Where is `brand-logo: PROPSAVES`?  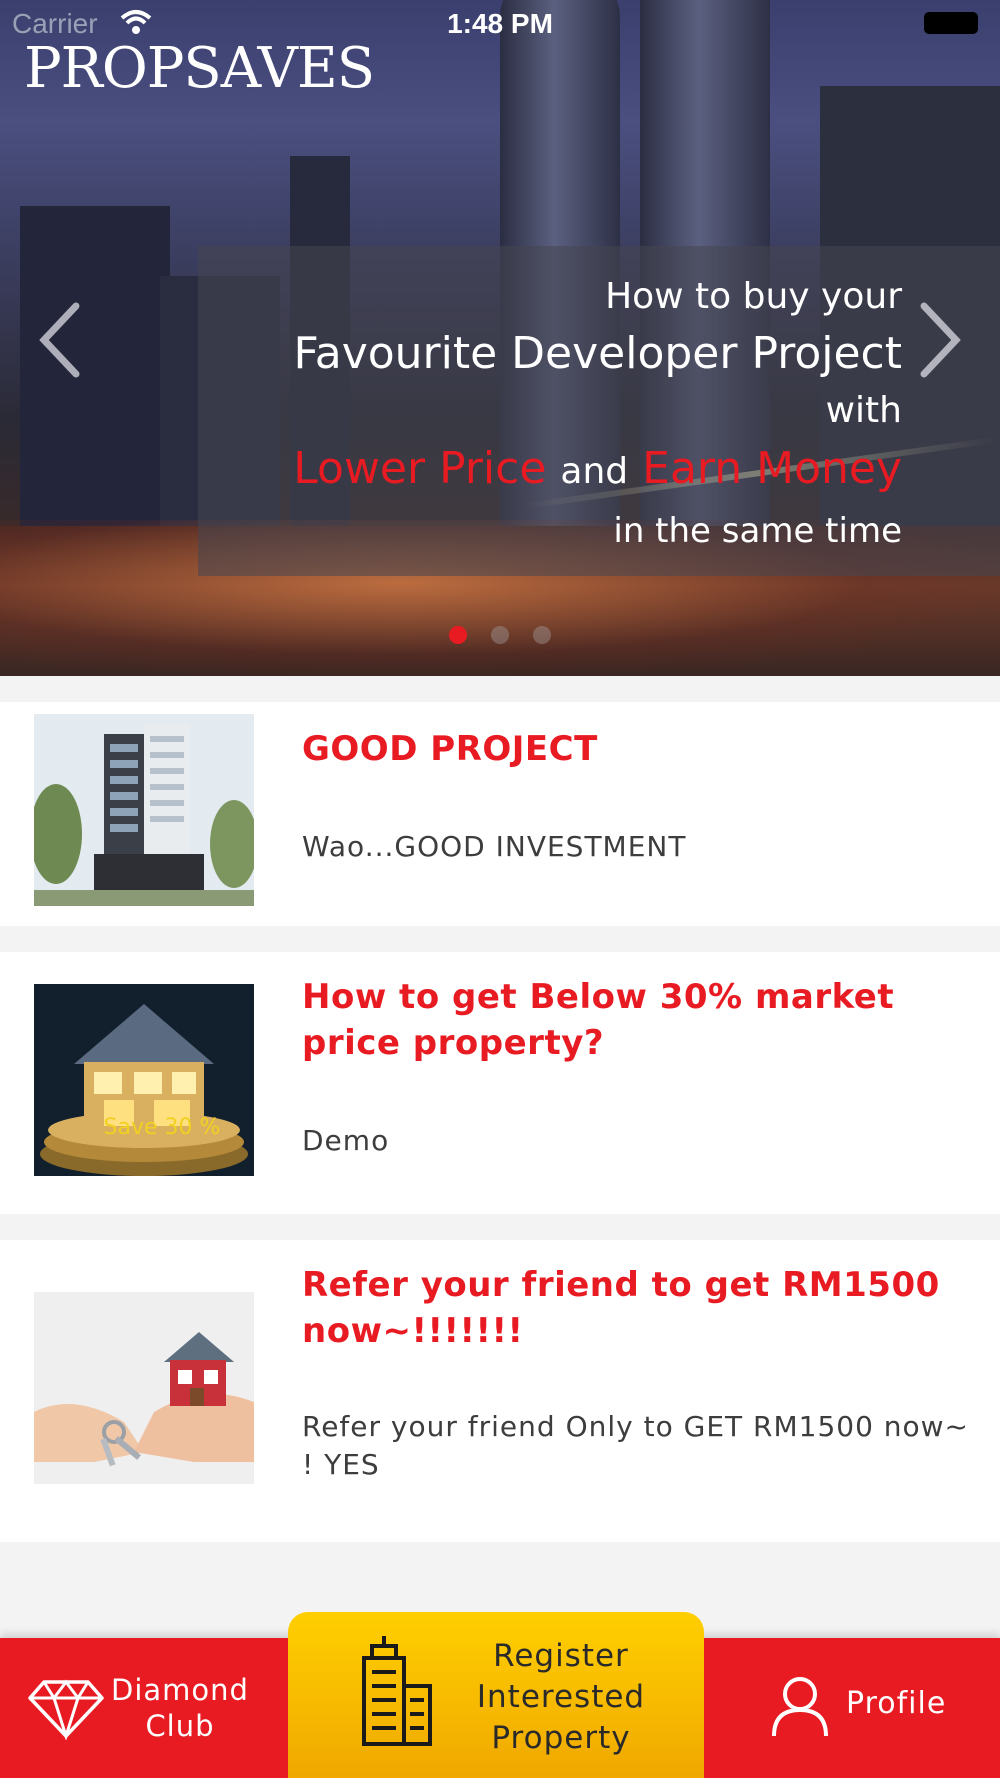
brand-logo: PROPSAVES is located at coordinates (199, 68).